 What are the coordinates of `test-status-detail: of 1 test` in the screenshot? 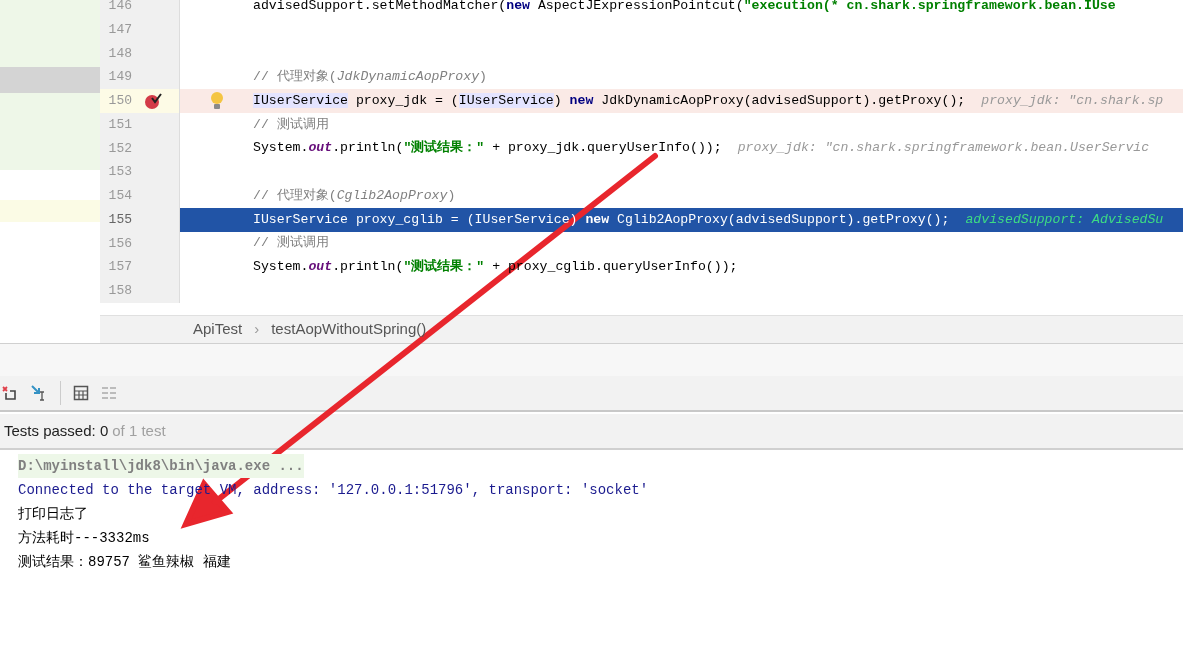 It's located at (139, 430).